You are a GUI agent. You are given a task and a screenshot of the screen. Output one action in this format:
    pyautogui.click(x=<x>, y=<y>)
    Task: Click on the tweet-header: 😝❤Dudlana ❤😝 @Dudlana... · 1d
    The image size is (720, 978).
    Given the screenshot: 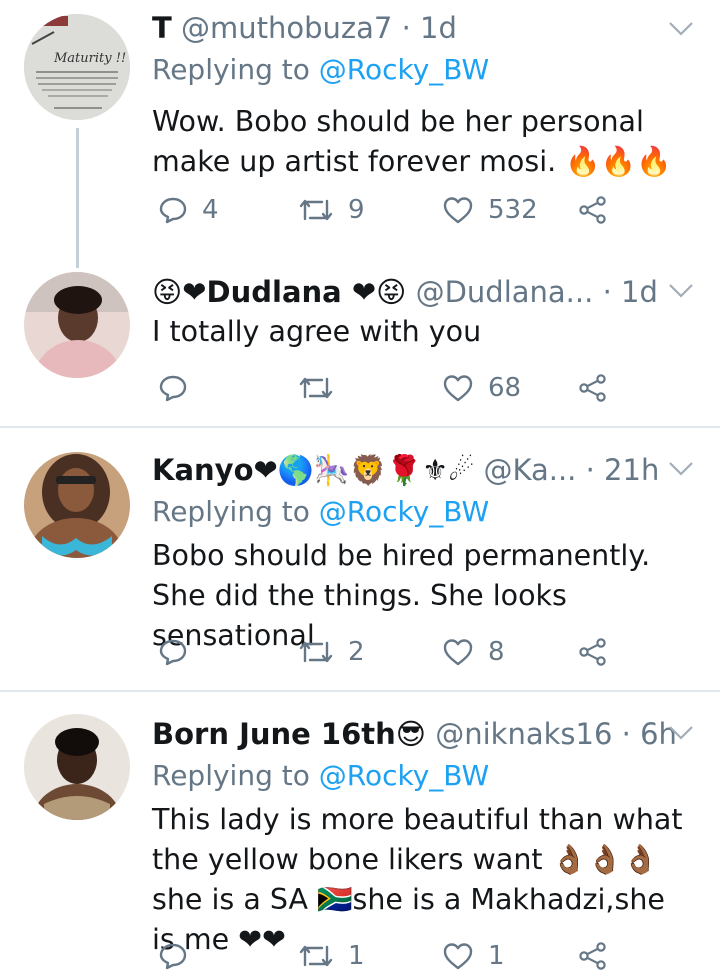 What is the action you would take?
    pyautogui.click(x=421, y=292)
    